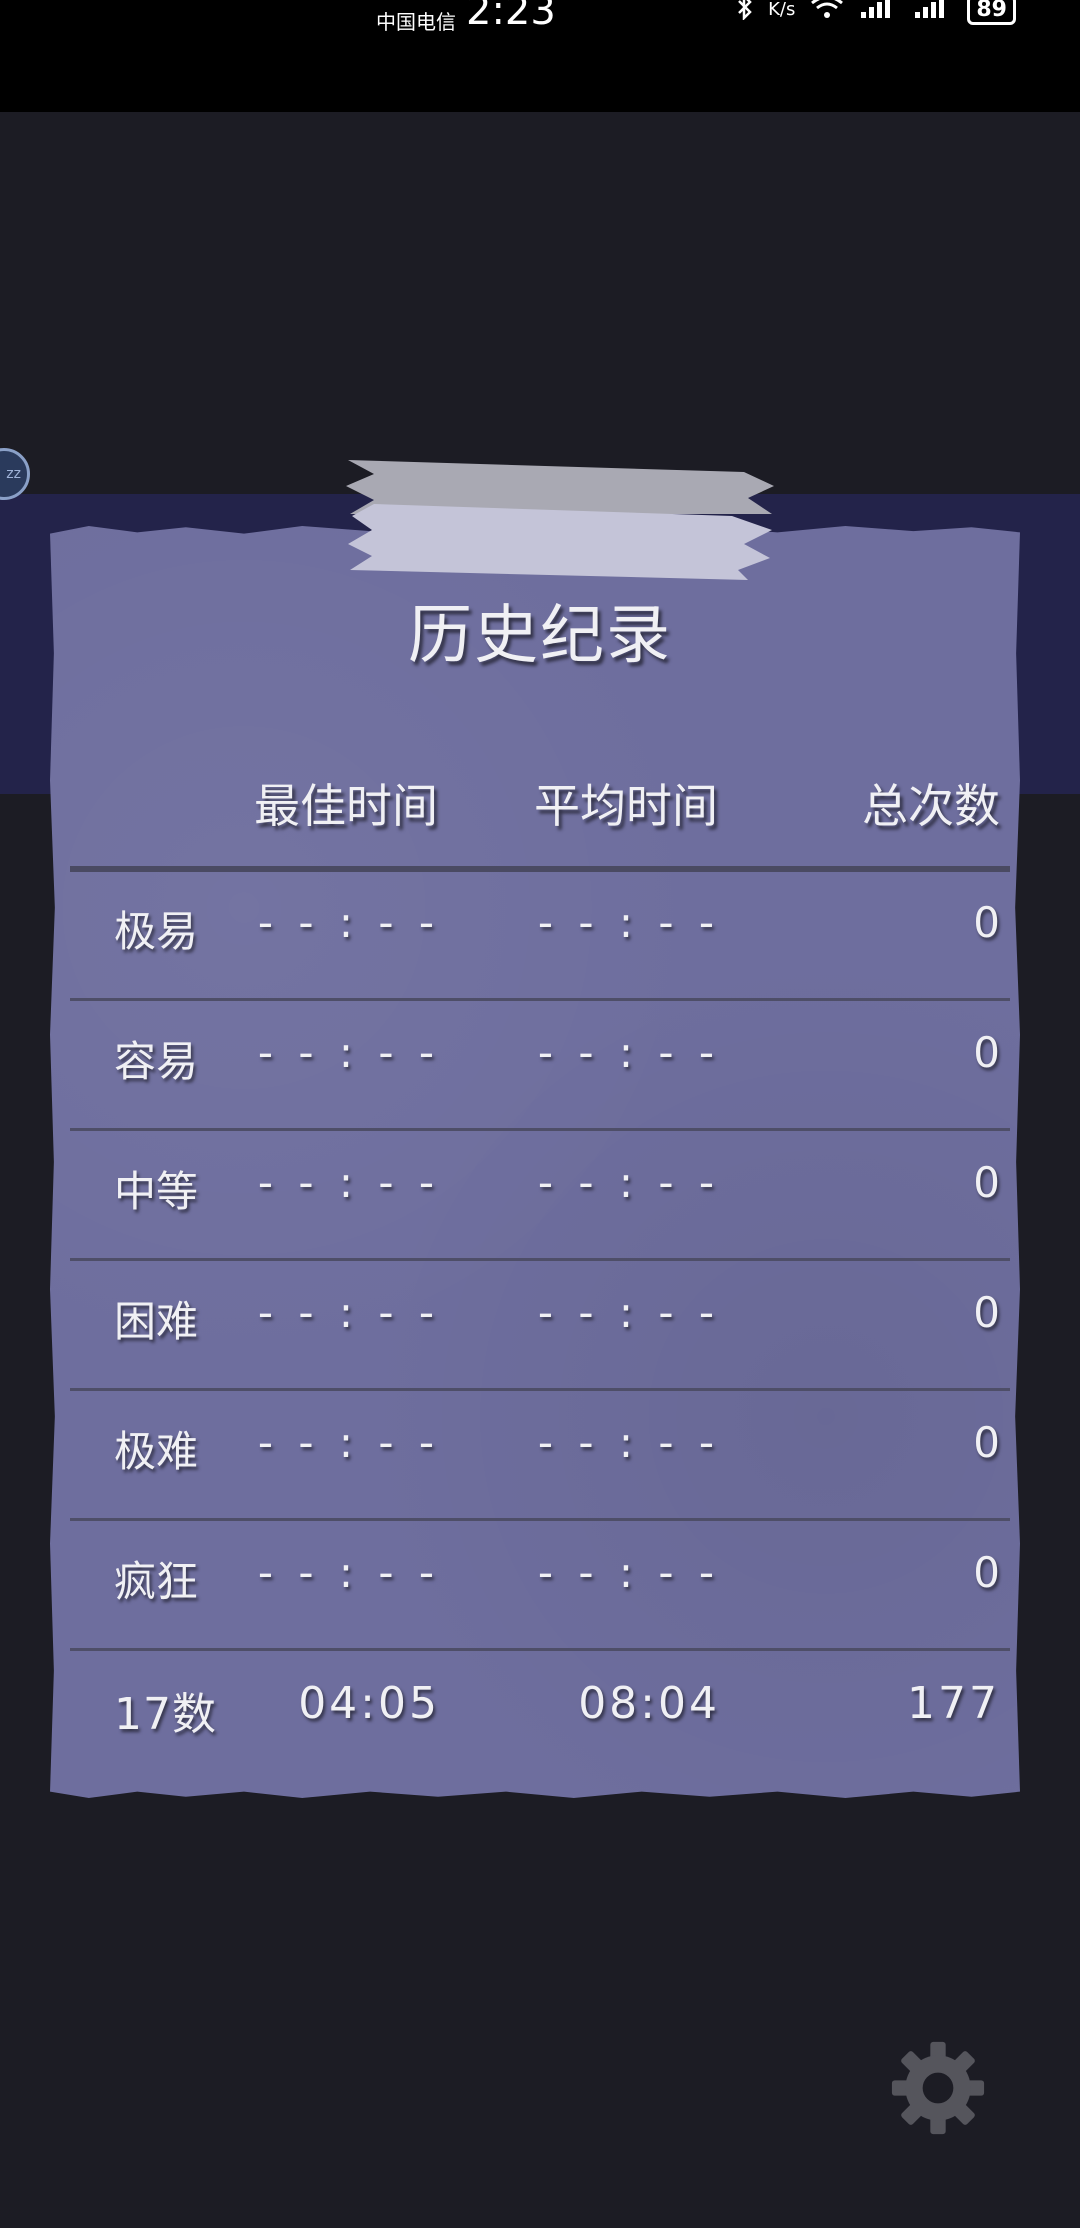 The width and height of the screenshot is (1080, 2228). I want to click on gear-icon, so click(938, 2088).